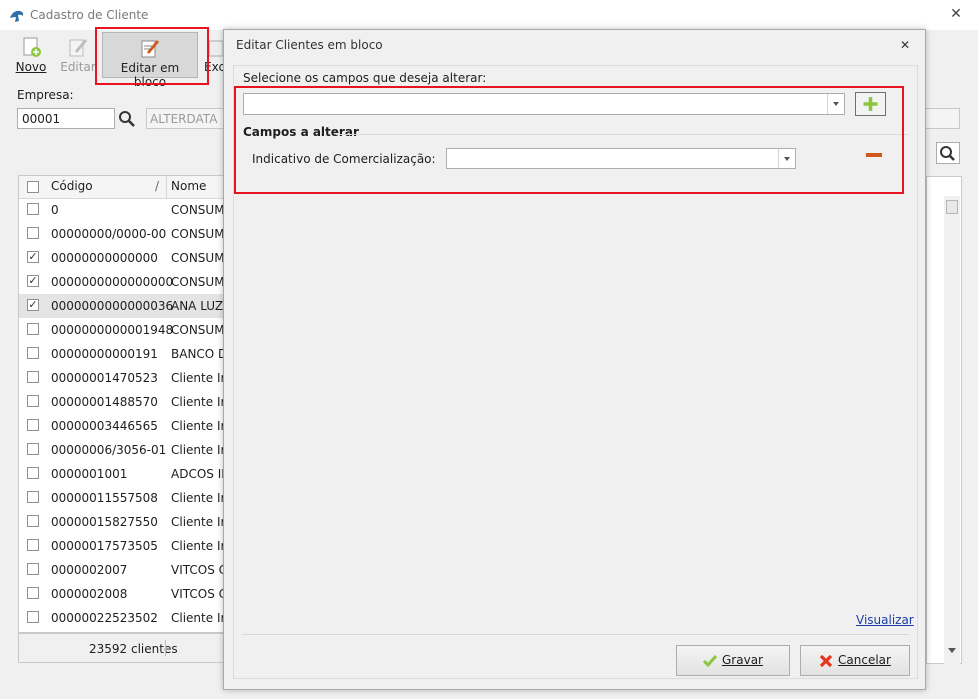 This screenshot has height=699, width=978. I want to click on empresa-name-field: ALTERDATA, so click(186, 118).